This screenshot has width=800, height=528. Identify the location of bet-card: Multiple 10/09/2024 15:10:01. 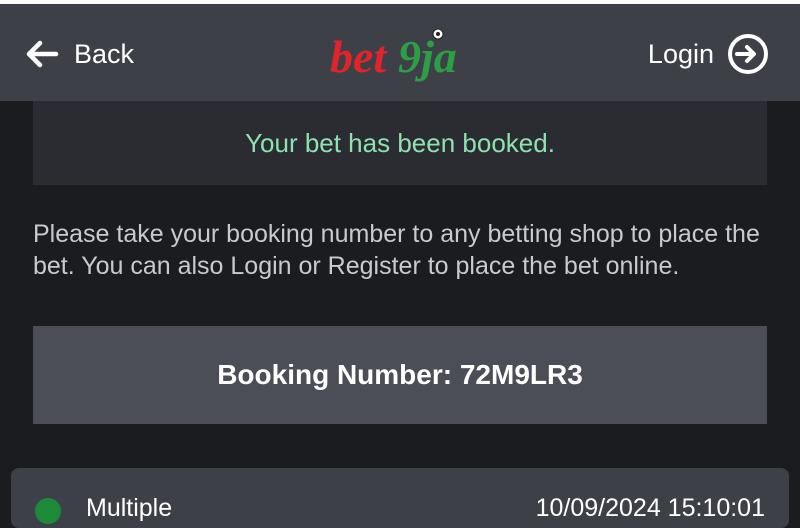
(400, 498).